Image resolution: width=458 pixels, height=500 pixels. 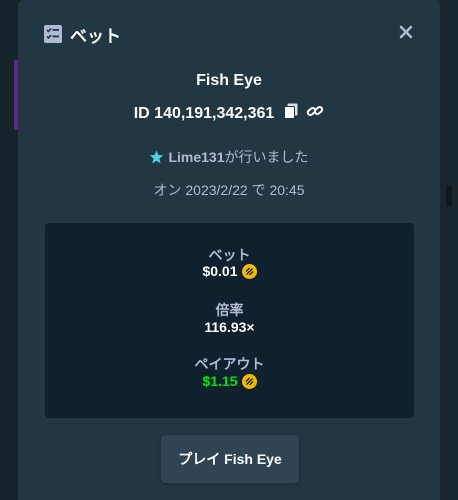 I want to click on background-right, so click(x=449, y=250).